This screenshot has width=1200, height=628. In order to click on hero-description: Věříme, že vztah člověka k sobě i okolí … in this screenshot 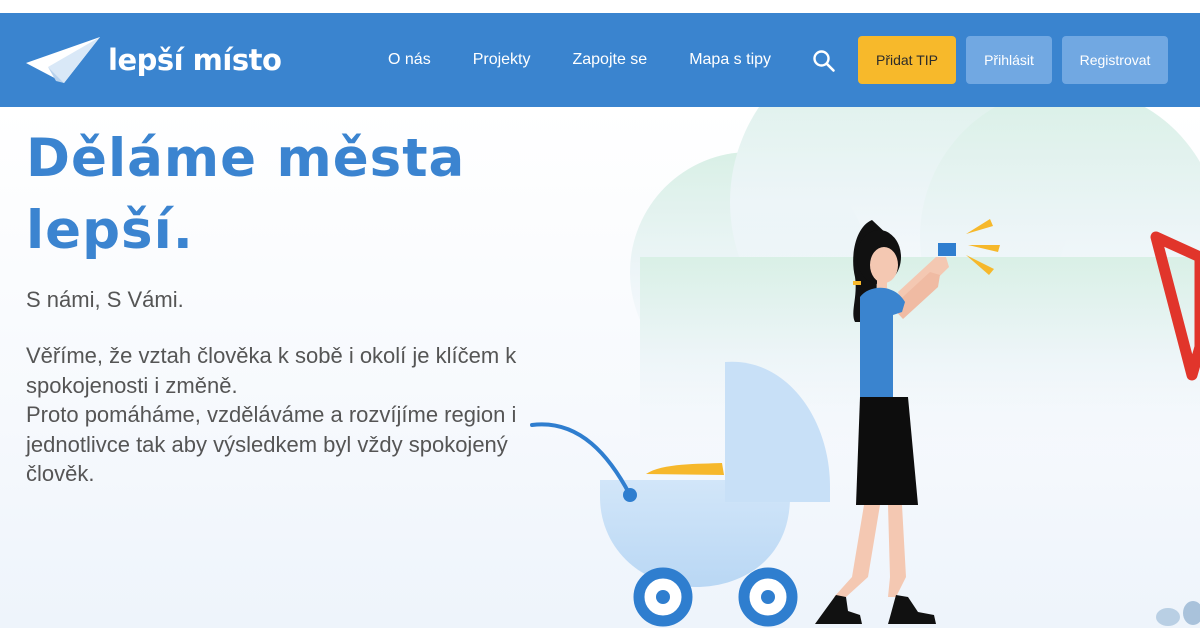, I will do `click(286, 415)`.